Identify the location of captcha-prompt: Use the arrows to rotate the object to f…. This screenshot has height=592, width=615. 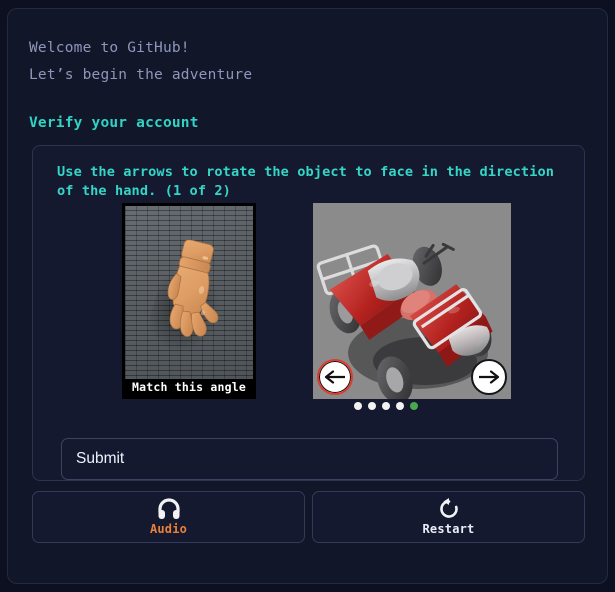
(306, 181).